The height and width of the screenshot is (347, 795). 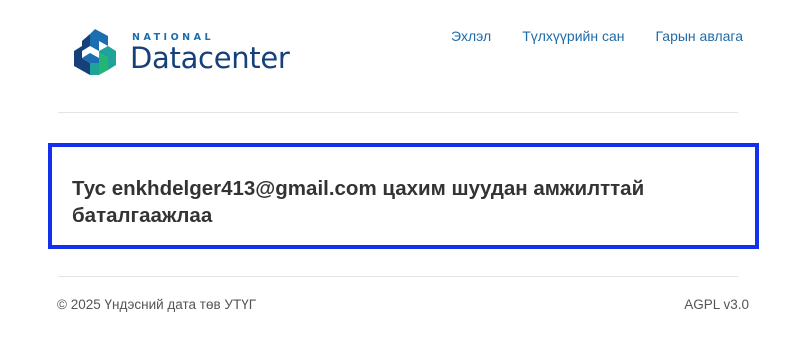 What do you see at coordinates (573, 36) in the screenshot?
I see `nav-link-key-store: Түлхүүрийн сан` at bounding box center [573, 36].